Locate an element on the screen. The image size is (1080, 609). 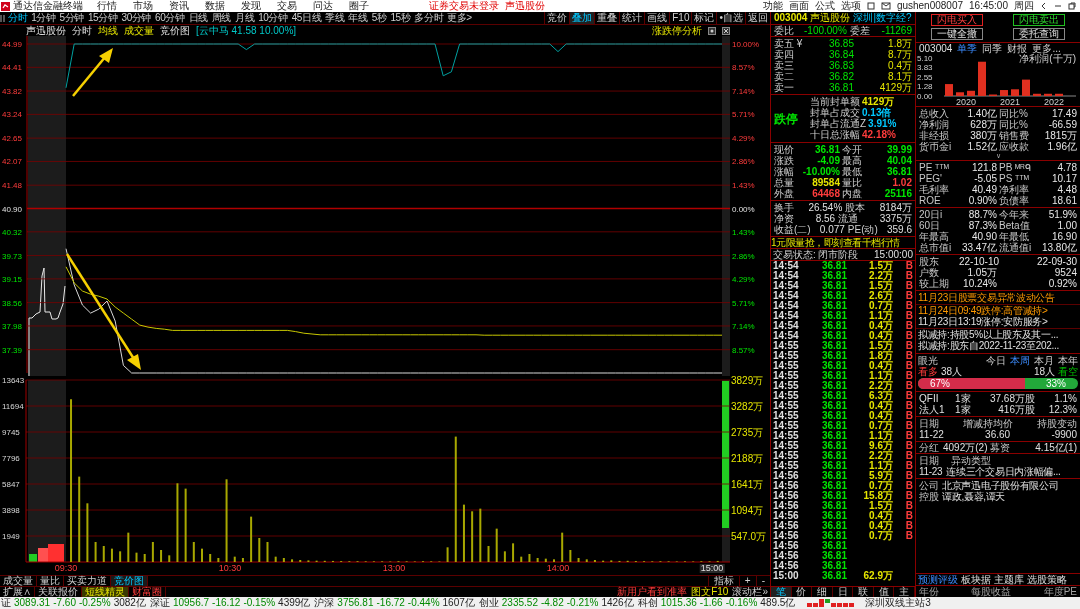
metric-label: ROE is located at coordinates (930, 200).